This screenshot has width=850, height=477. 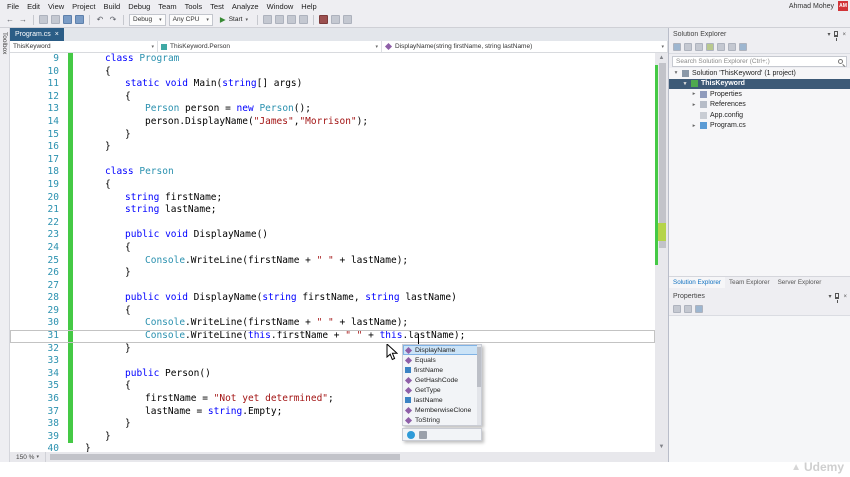 I want to click on intellisense-item-memberwiseclone: MemberwiseClone, so click(x=442, y=410).